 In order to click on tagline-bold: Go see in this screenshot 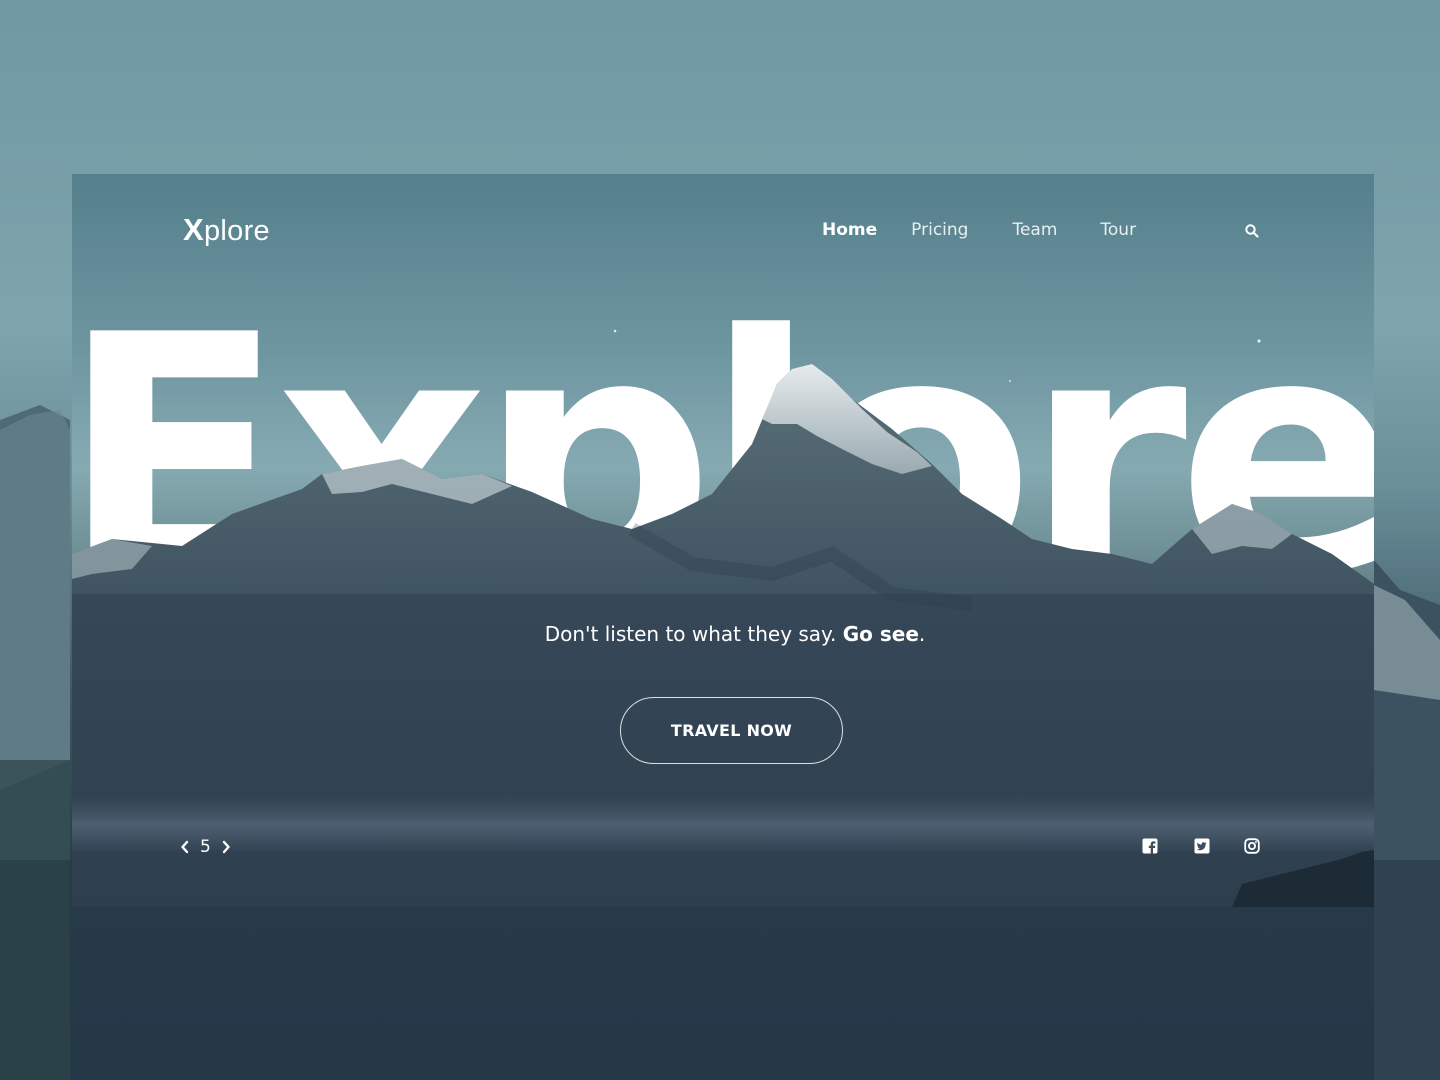, I will do `click(880, 634)`.